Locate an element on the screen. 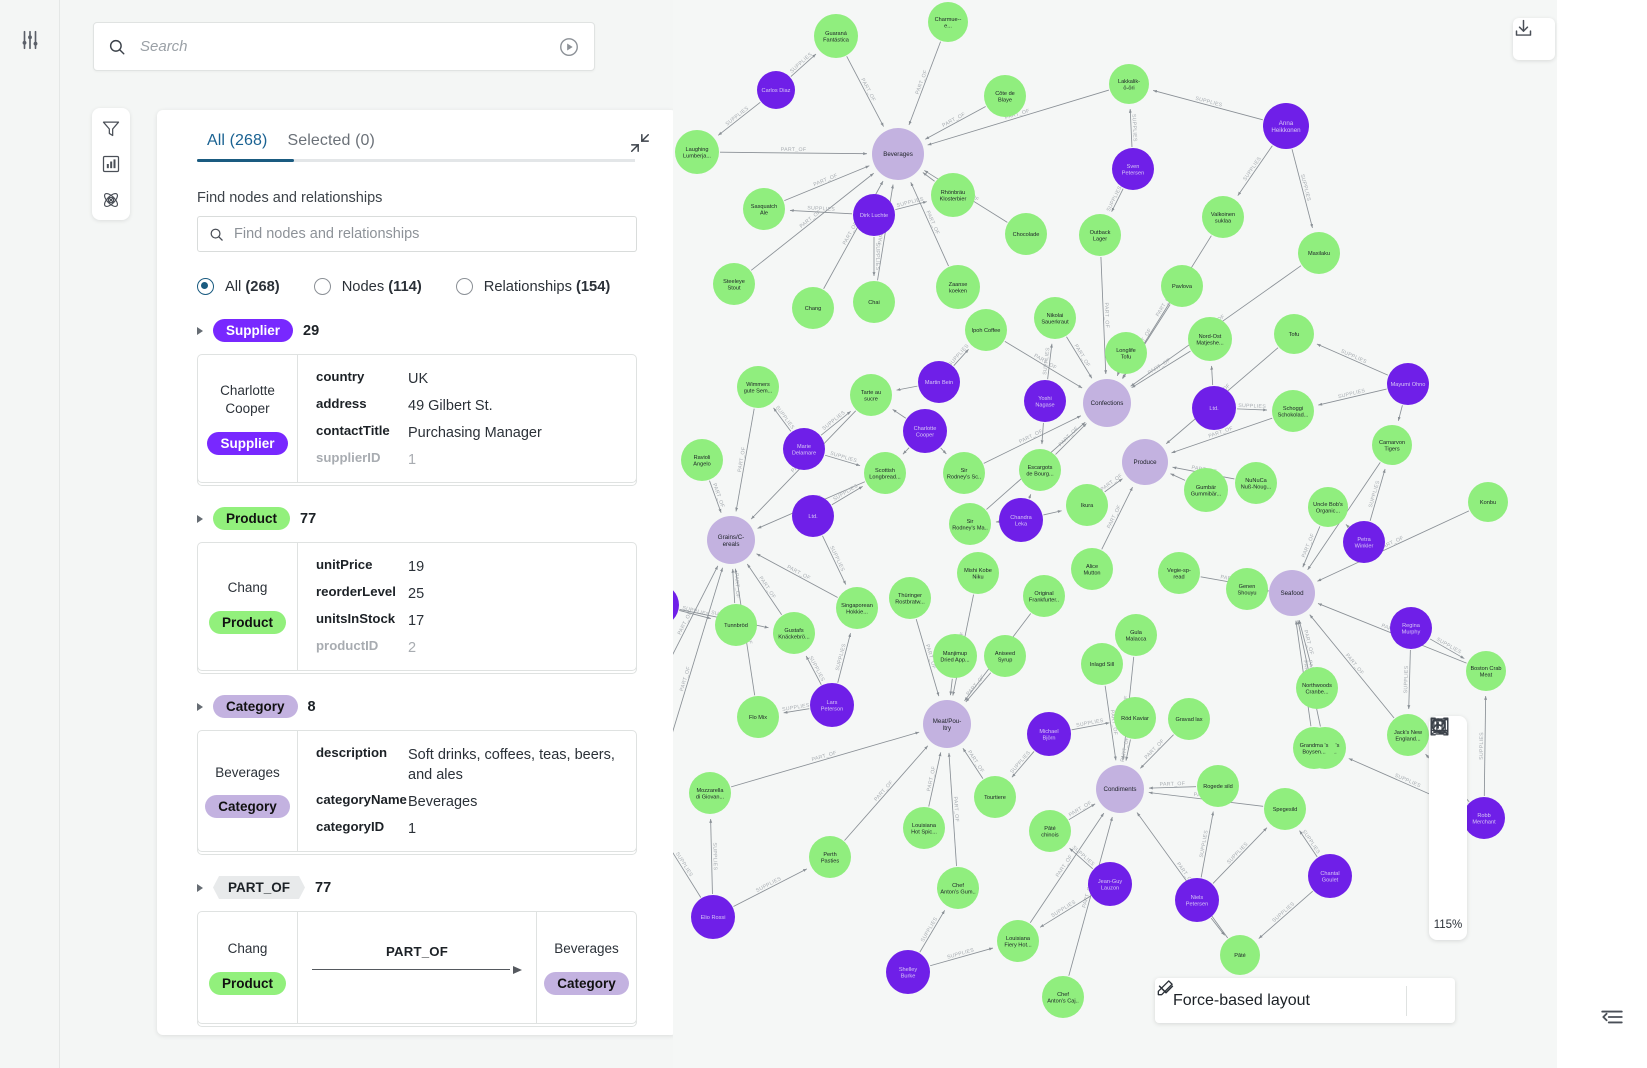 This screenshot has height=1068, width=1647. graph-node: Pavlova is located at coordinates (1182, 286).